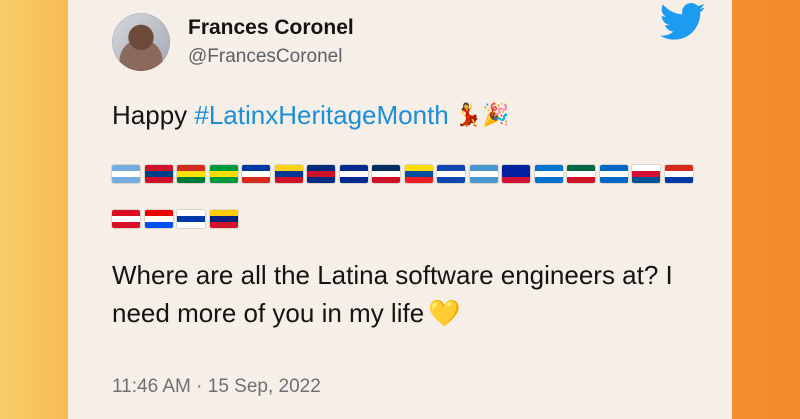  Describe the element at coordinates (223, 174) in the screenshot. I see `flag-brazil-icon` at that location.